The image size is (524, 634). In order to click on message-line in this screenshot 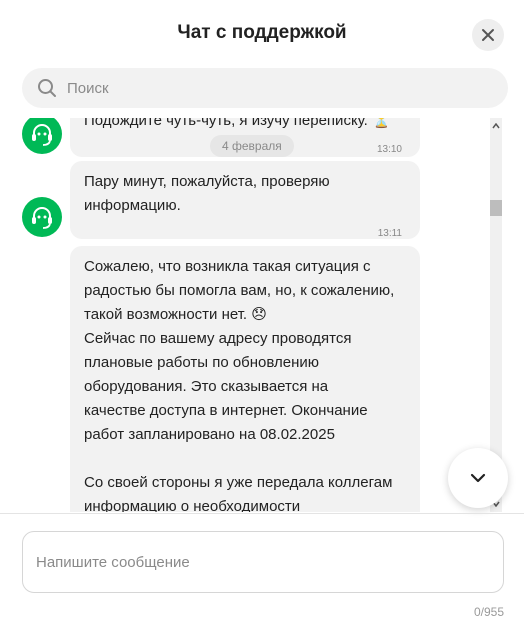, I will do `click(245, 459)`.